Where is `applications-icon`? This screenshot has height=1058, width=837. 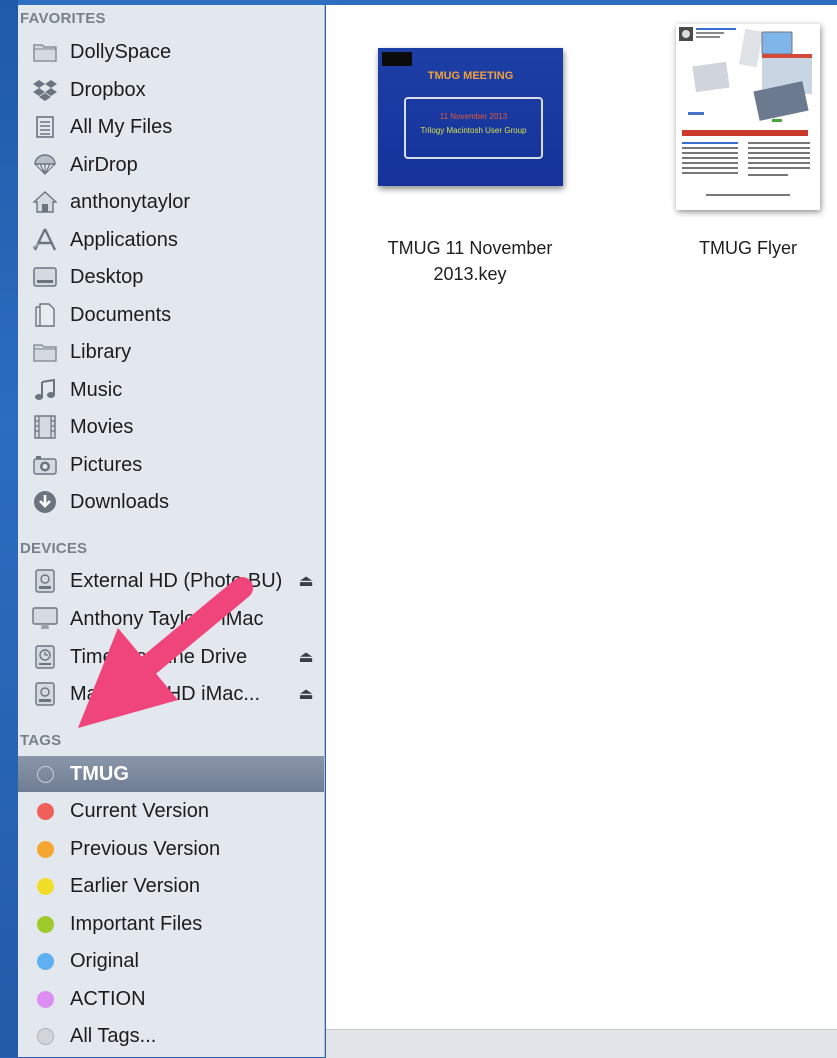
applications-icon is located at coordinates (45, 240).